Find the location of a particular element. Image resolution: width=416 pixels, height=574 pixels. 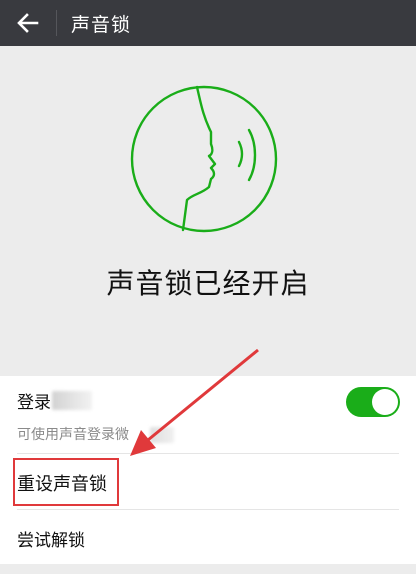

try-unlock-label: 尝试解锁 is located at coordinates (51, 541).